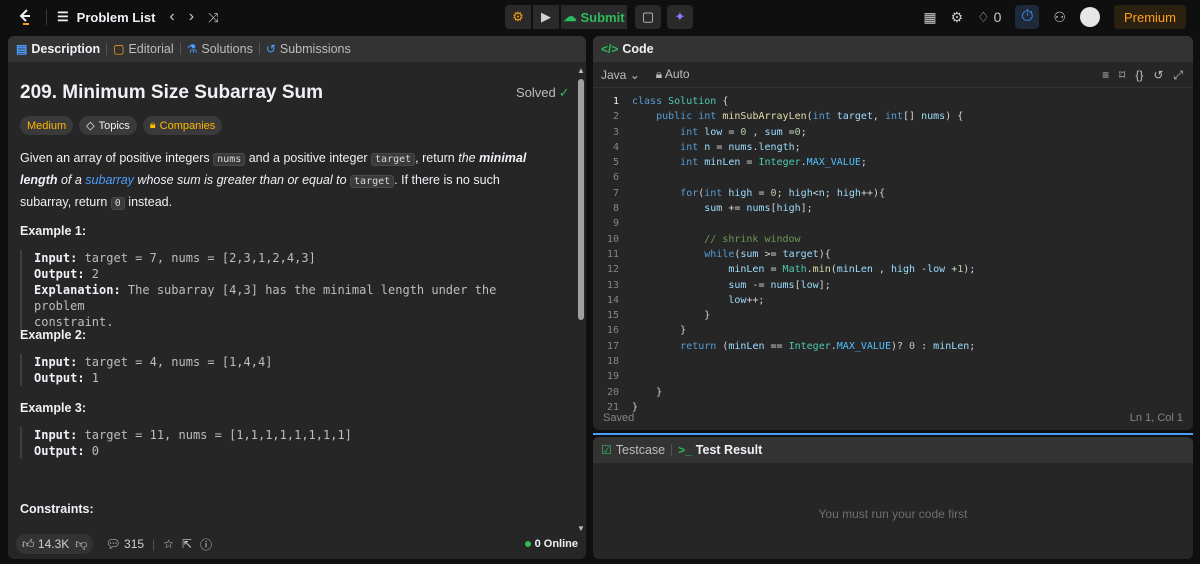 This screenshot has width=1200, height=564. Describe the element at coordinates (606, 450) in the screenshot. I see `checkbox-icon: ☑` at that location.